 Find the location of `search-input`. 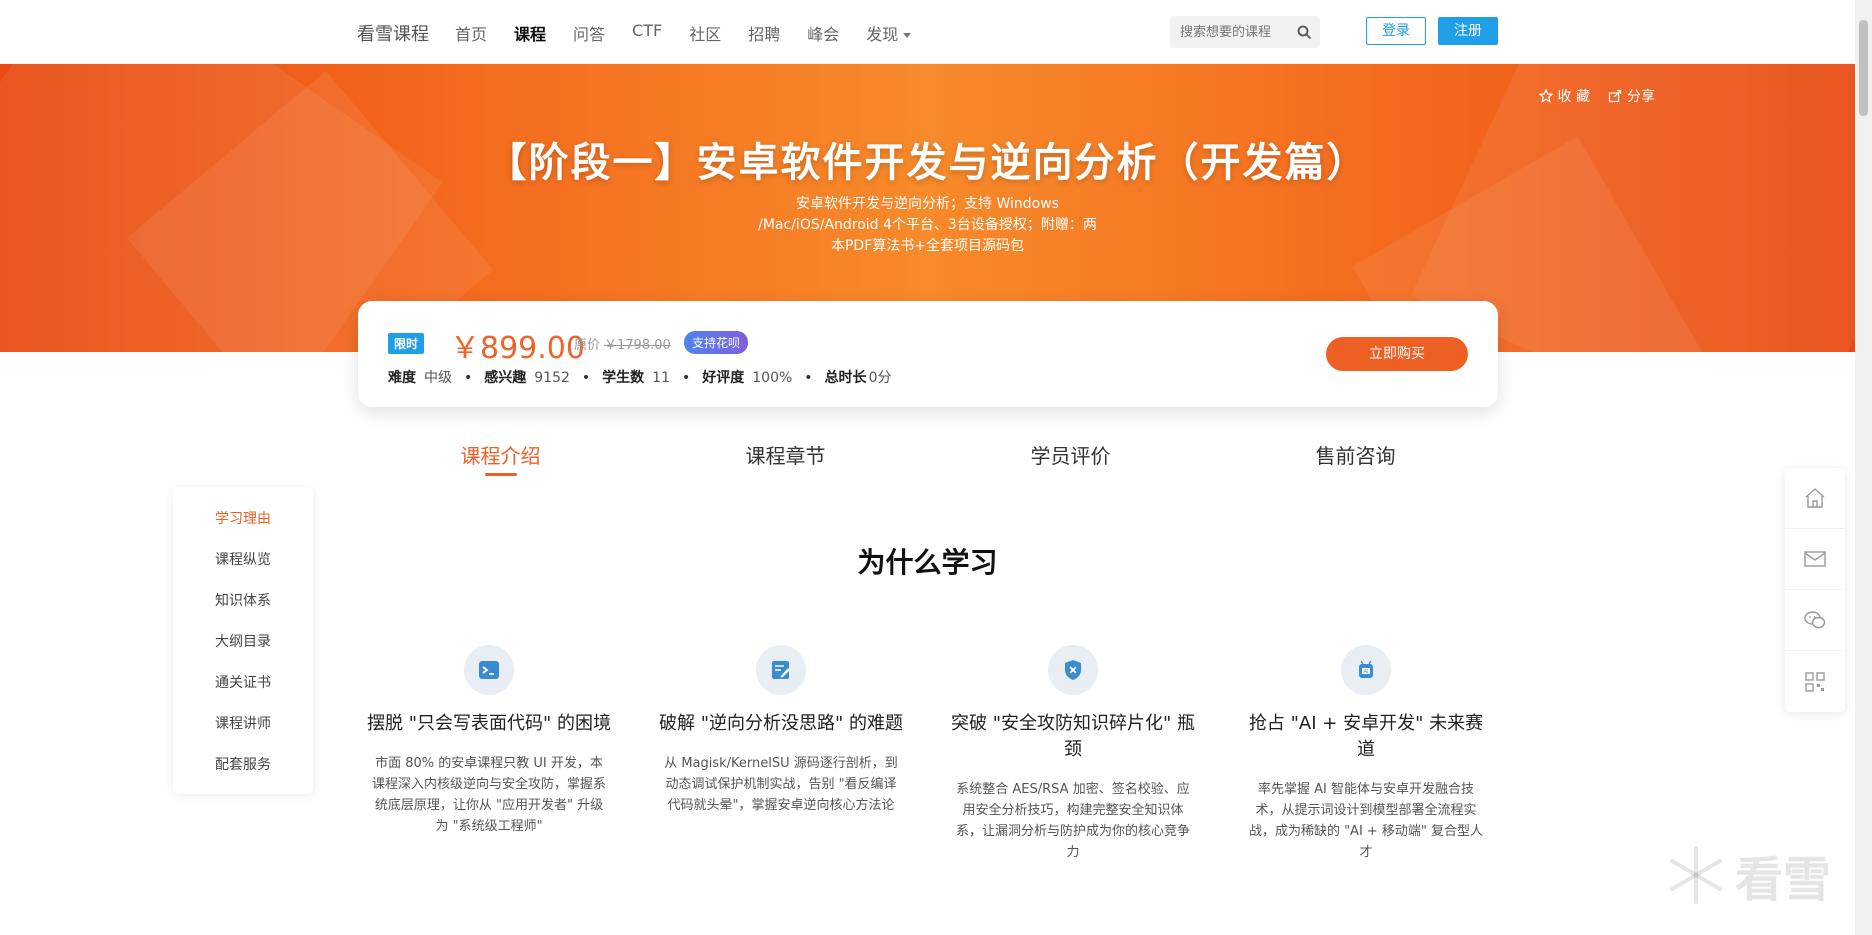

search-input is located at coordinates (1229, 32).